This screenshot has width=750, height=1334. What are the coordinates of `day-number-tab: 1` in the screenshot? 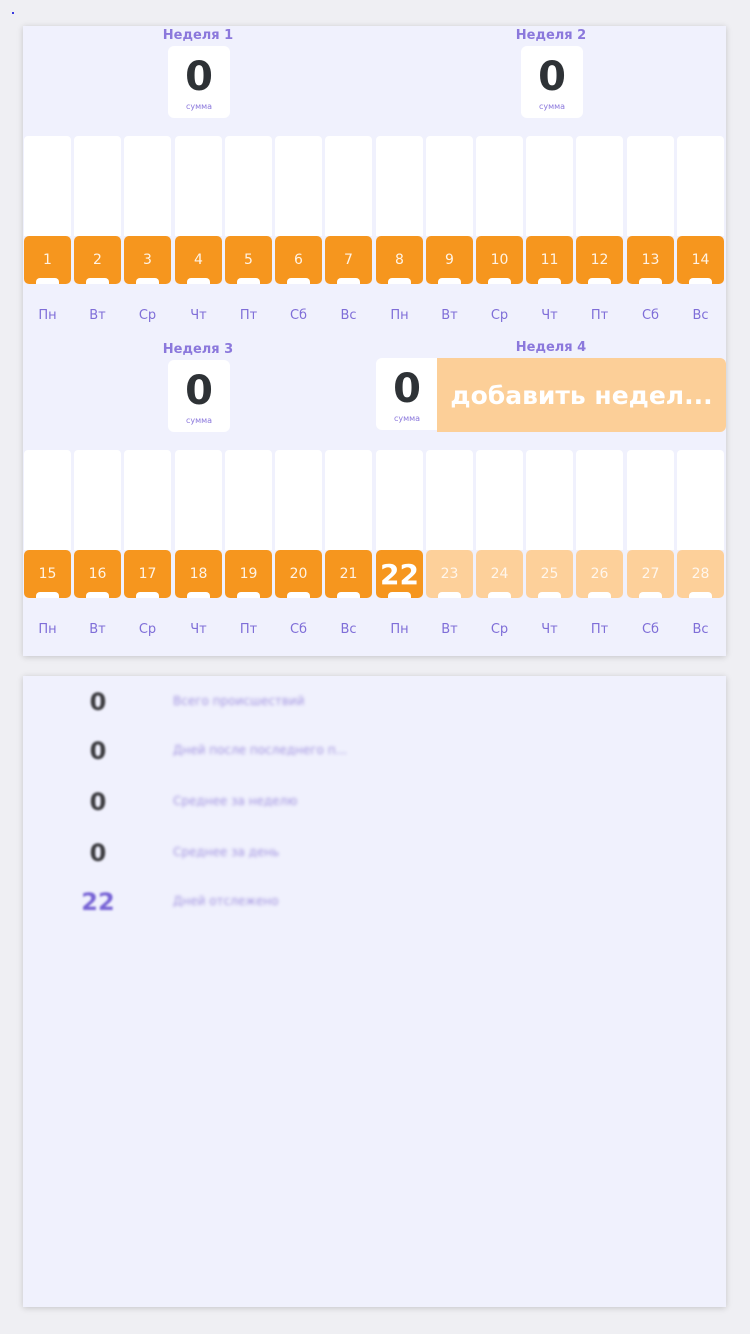 It's located at (47, 260).